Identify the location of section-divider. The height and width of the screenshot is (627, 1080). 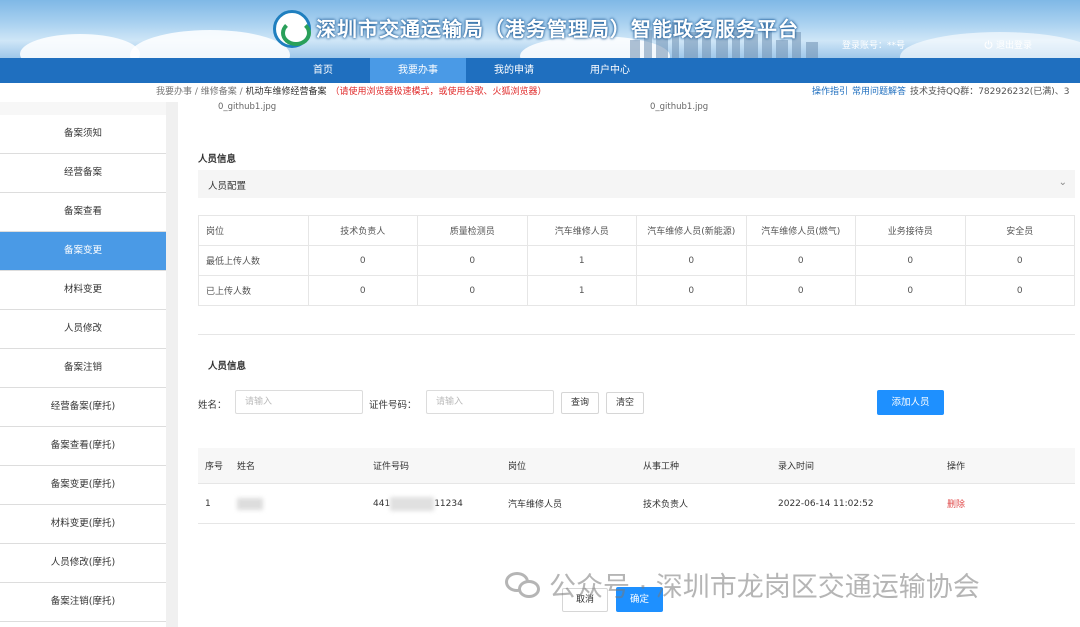
(636, 334).